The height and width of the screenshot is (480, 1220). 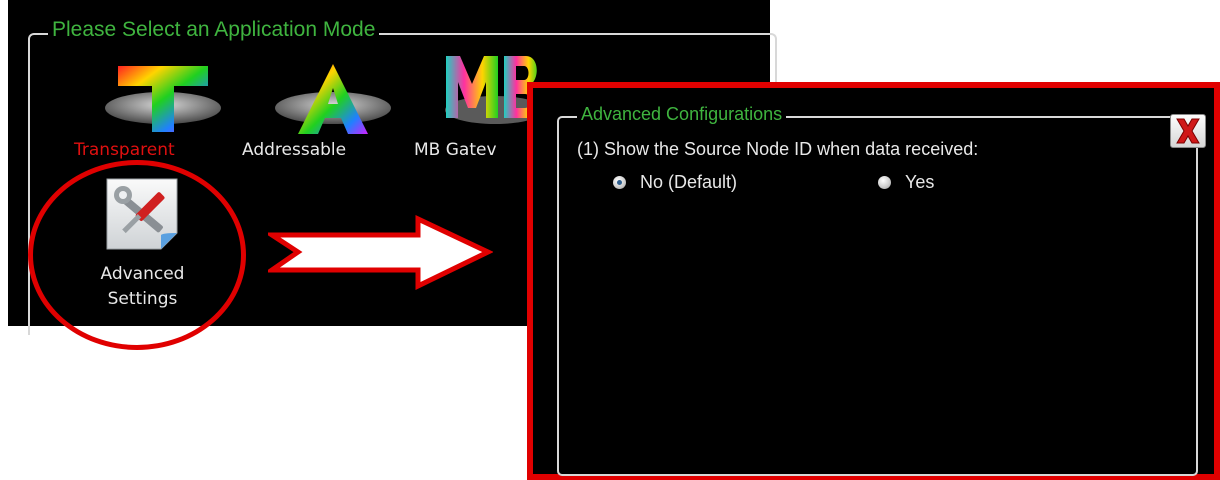 What do you see at coordinates (619, 182) in the screenshot?
I see `radio-checked-icon` at bounding box center [619, 182].